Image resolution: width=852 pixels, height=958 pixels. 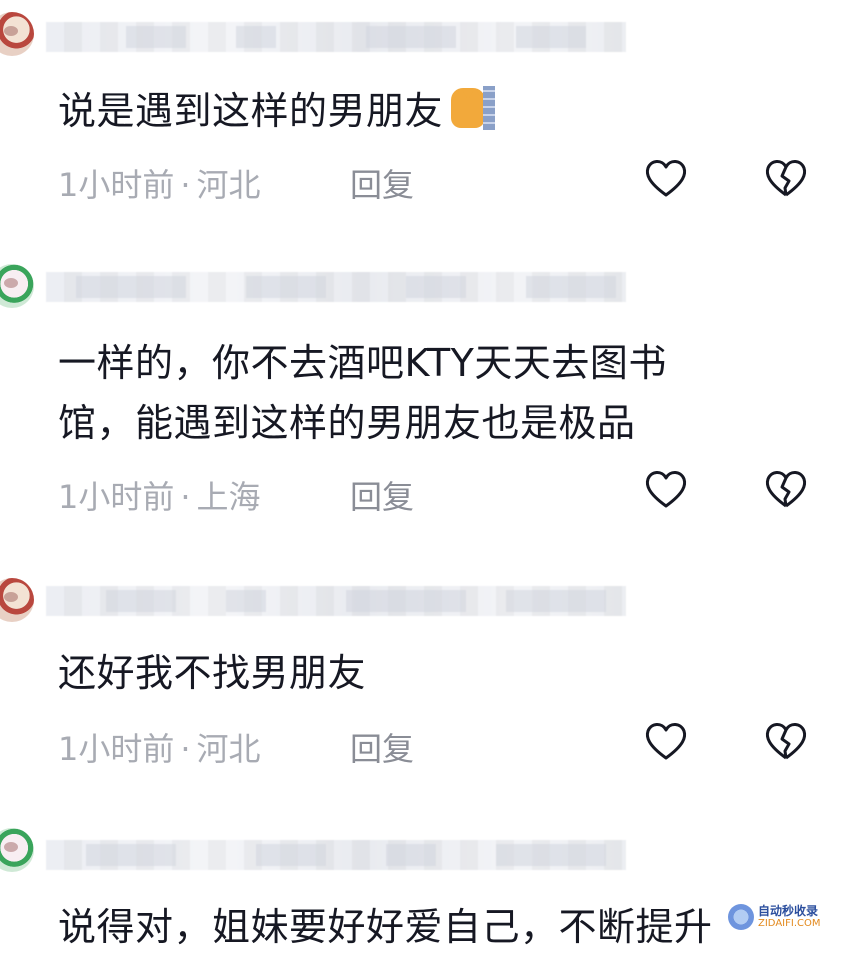 I want to click on comment-text: 说得对，姐妹要好好爱自己，不断提升, so click(x=385, y=927).